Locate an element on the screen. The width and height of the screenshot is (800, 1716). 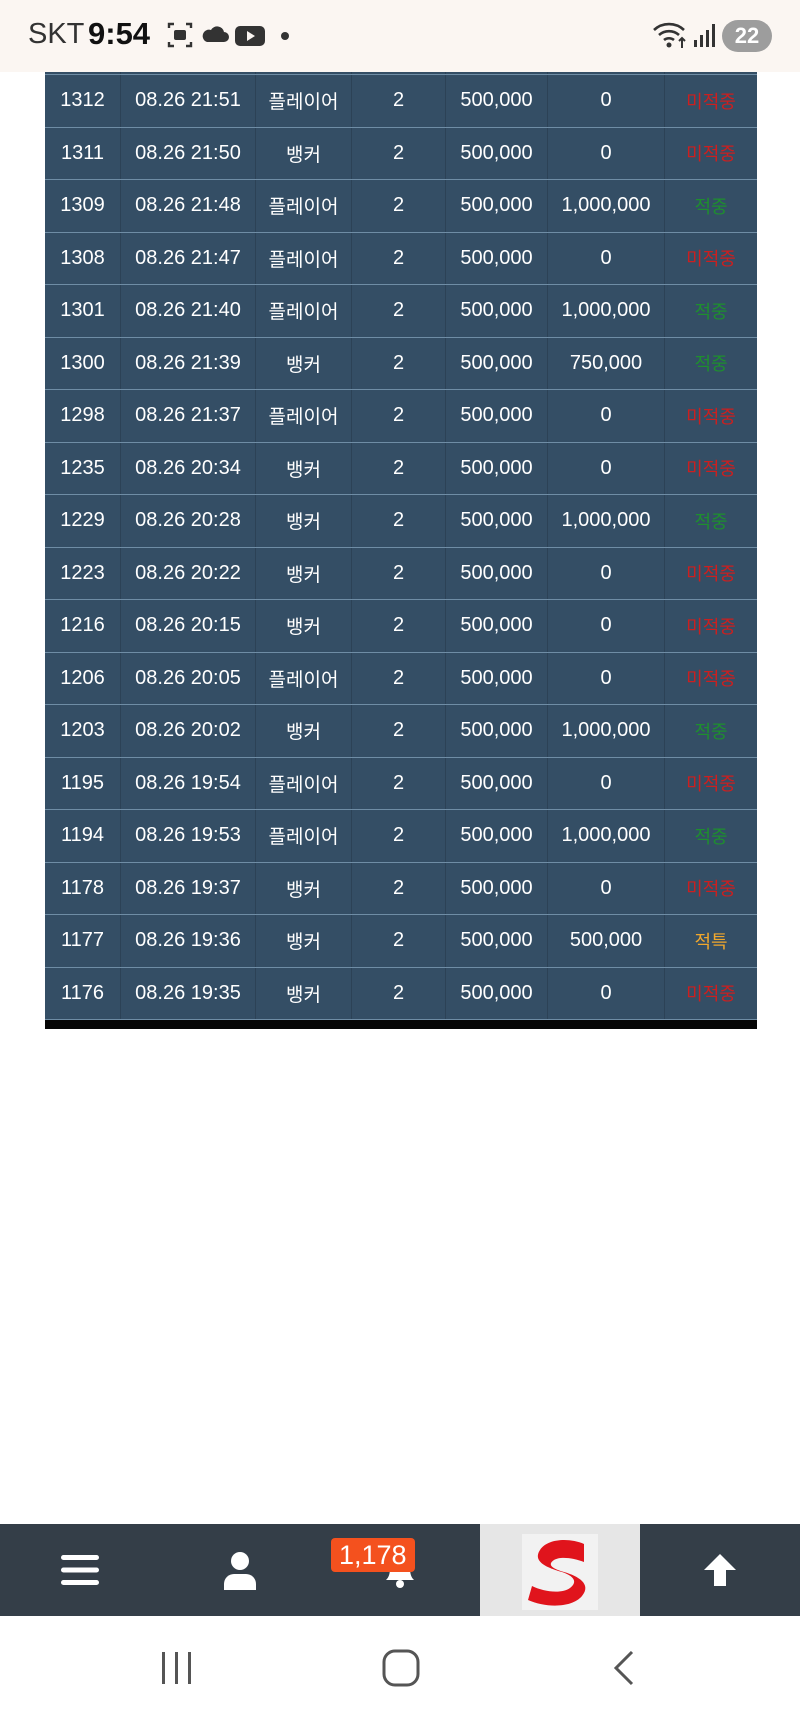
table-row: 1312 08.26 21:51 플레이어 2 500,000 0 미적중 is located at coordinates (401, 101).